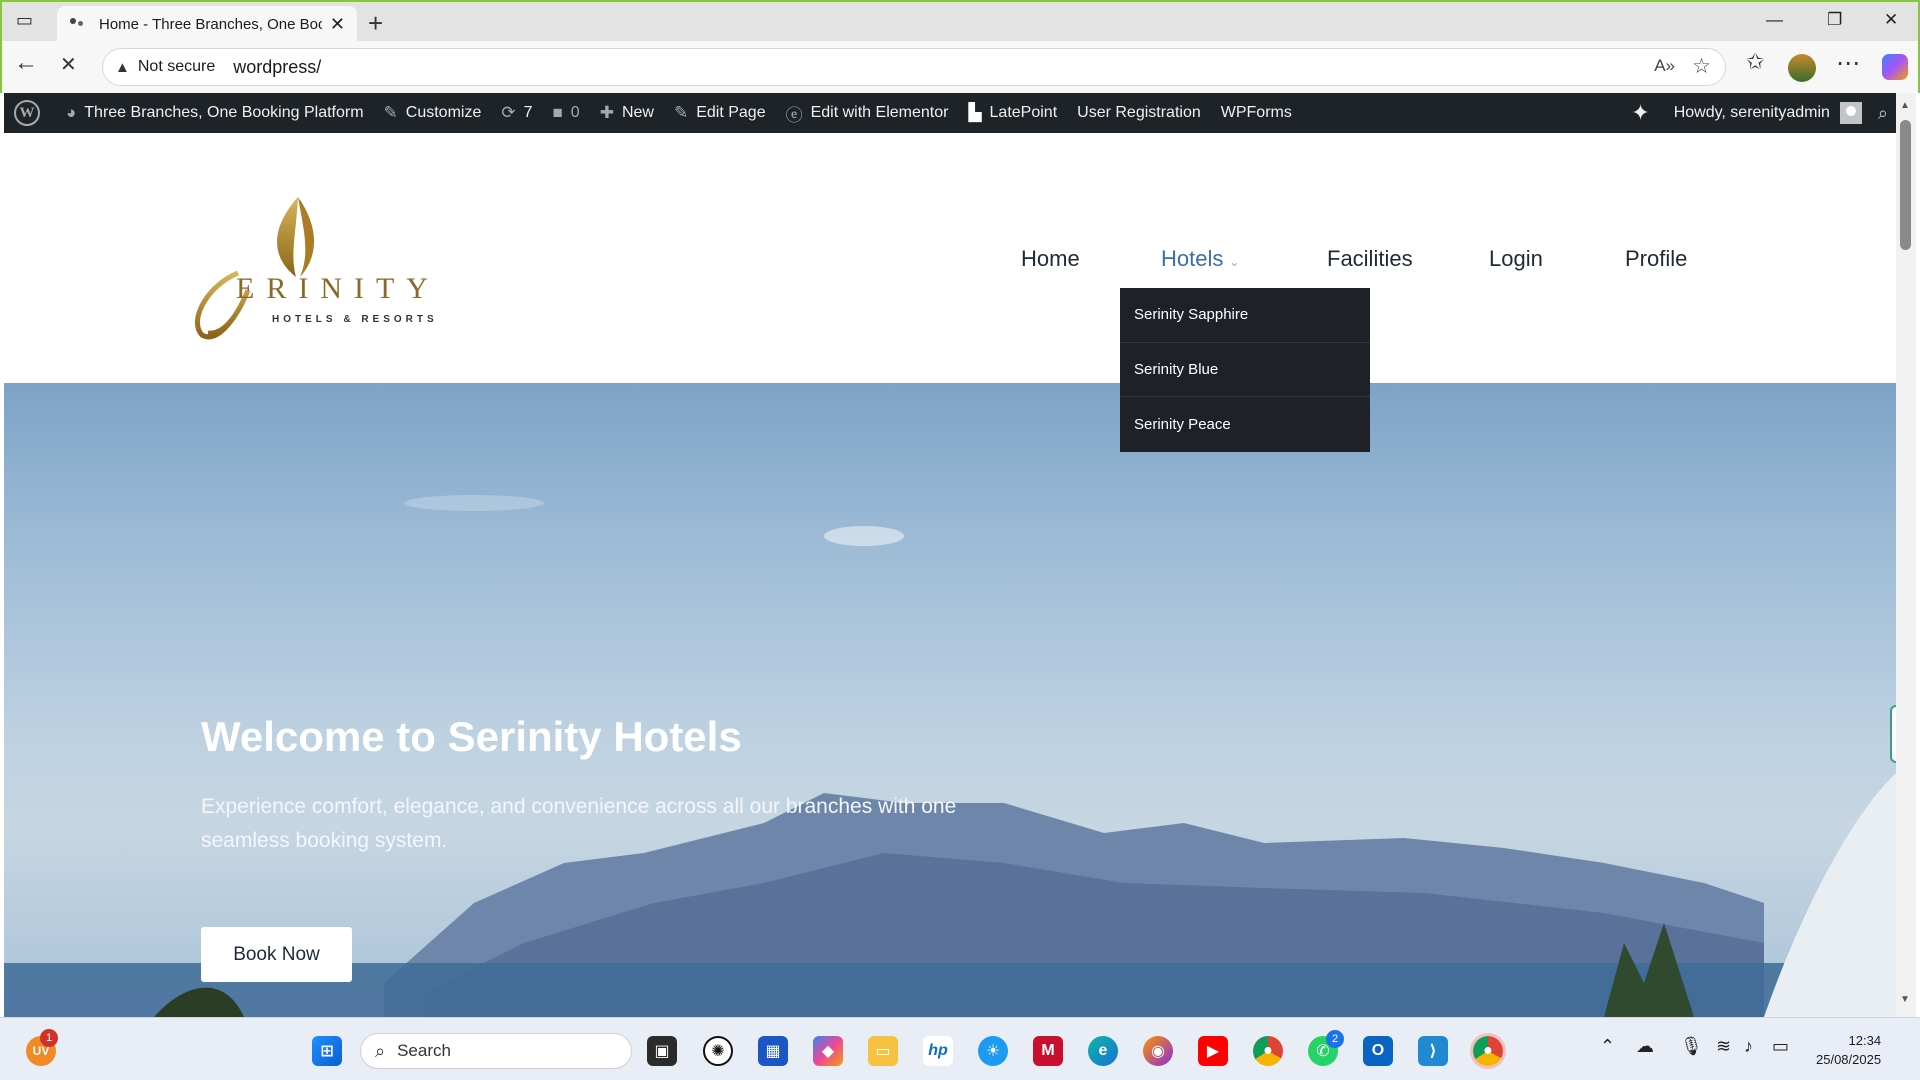 The height and width of the screenshot is (1080, 1920). I want to click on back-icon: ←, so click(26, 63).